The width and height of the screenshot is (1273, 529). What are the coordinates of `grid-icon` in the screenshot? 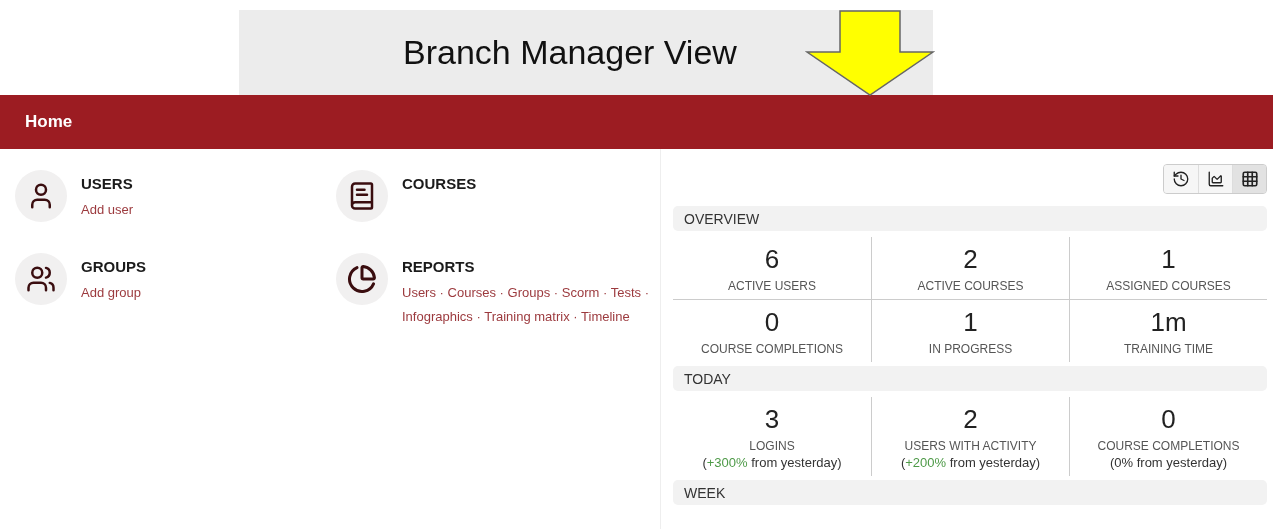 It's located at (1249, 179).